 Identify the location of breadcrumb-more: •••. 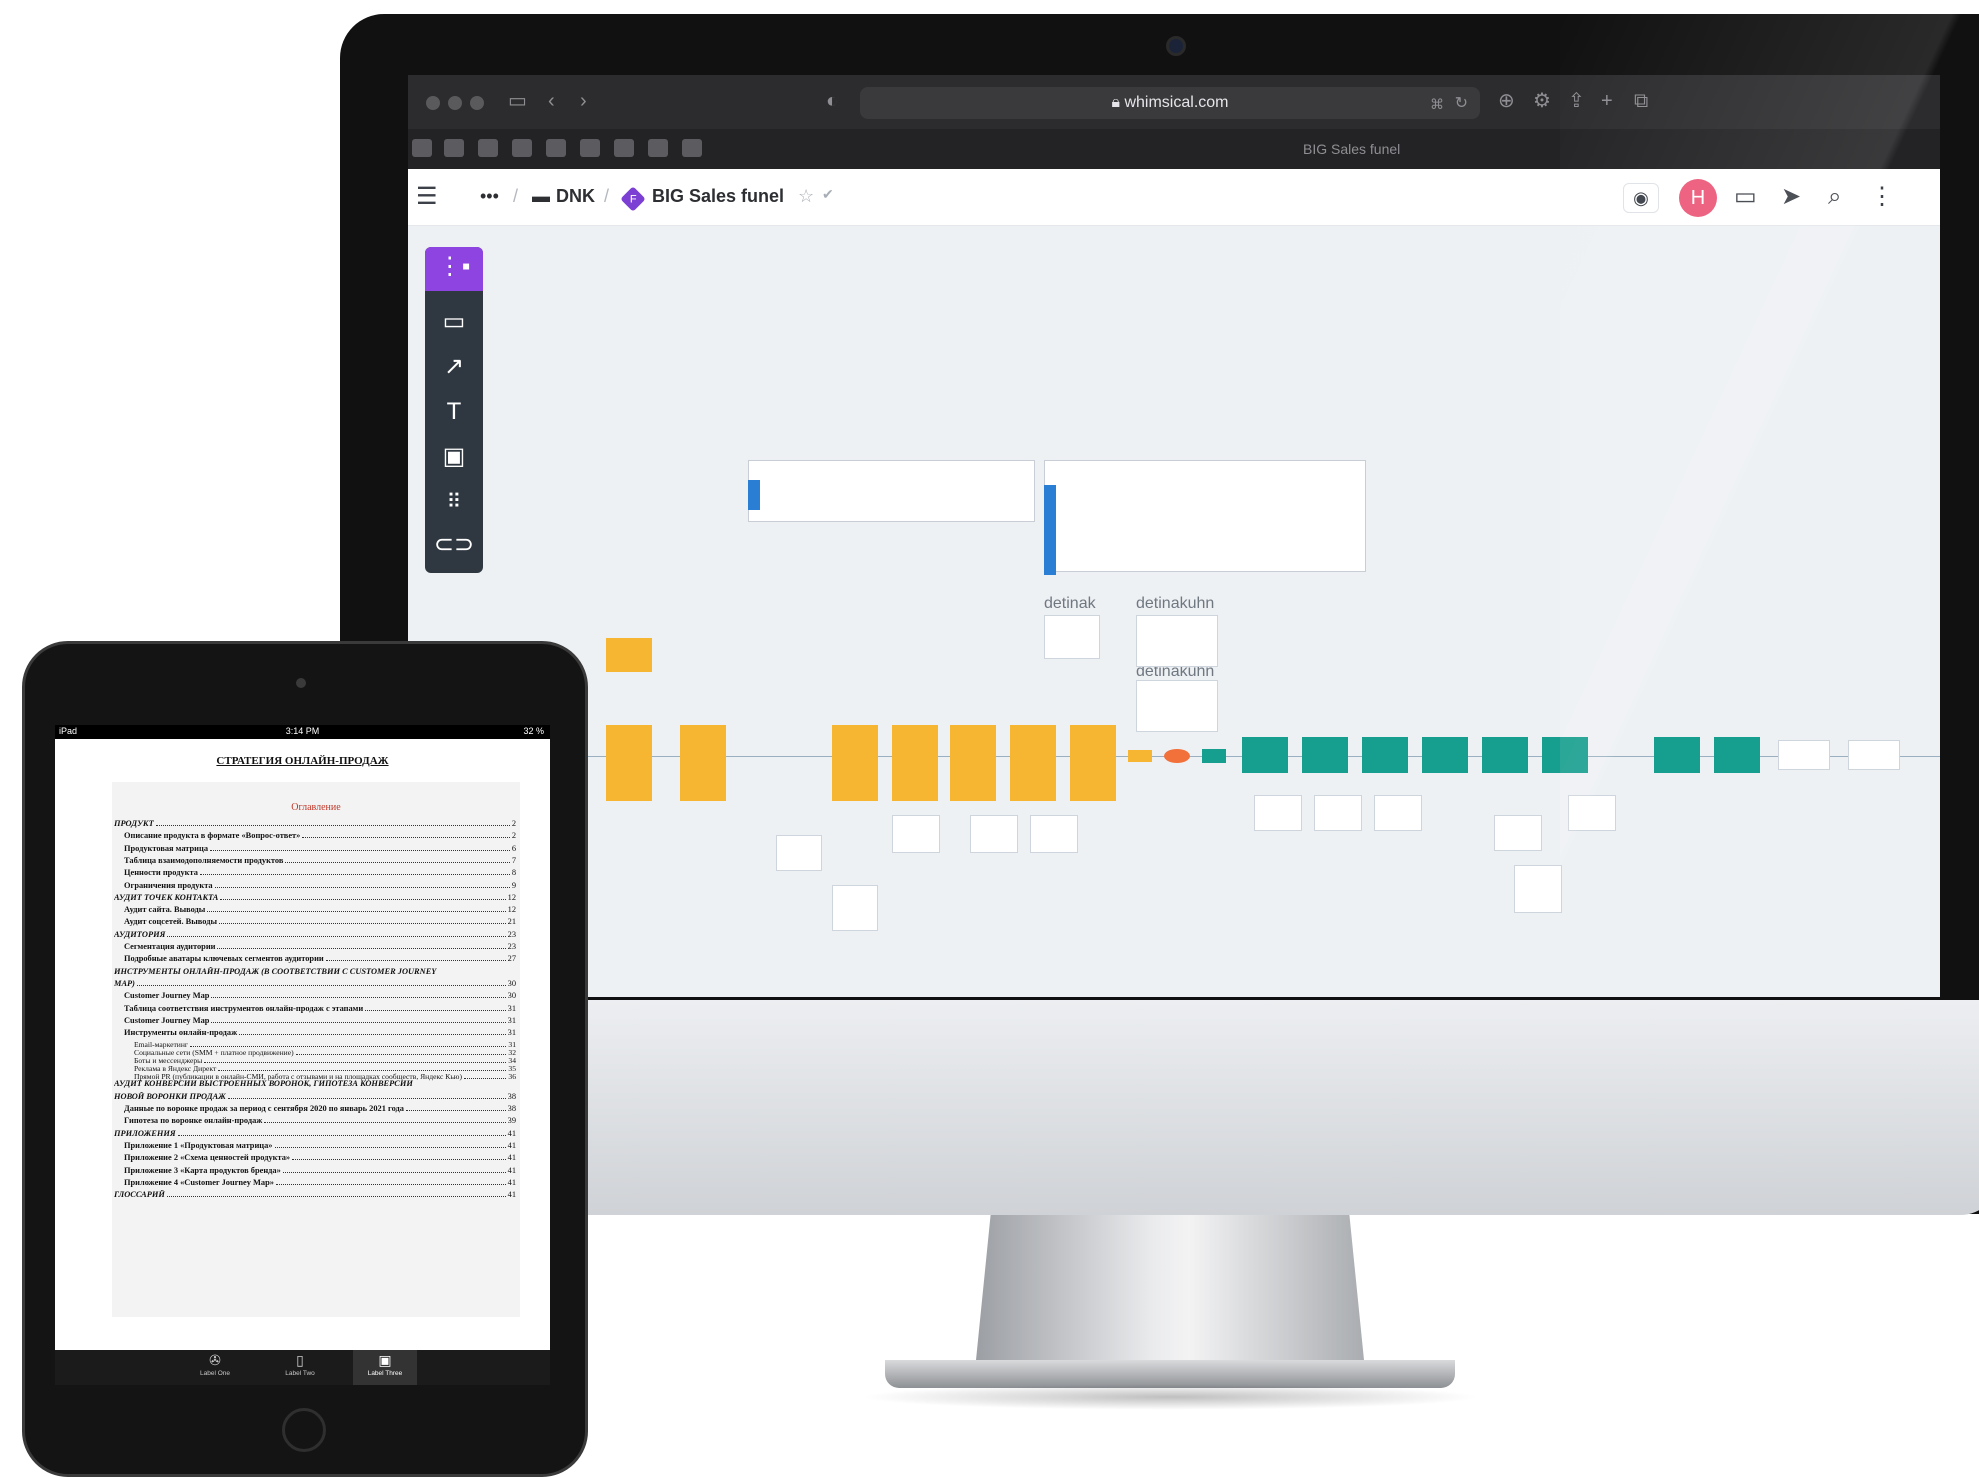
(489, 196).